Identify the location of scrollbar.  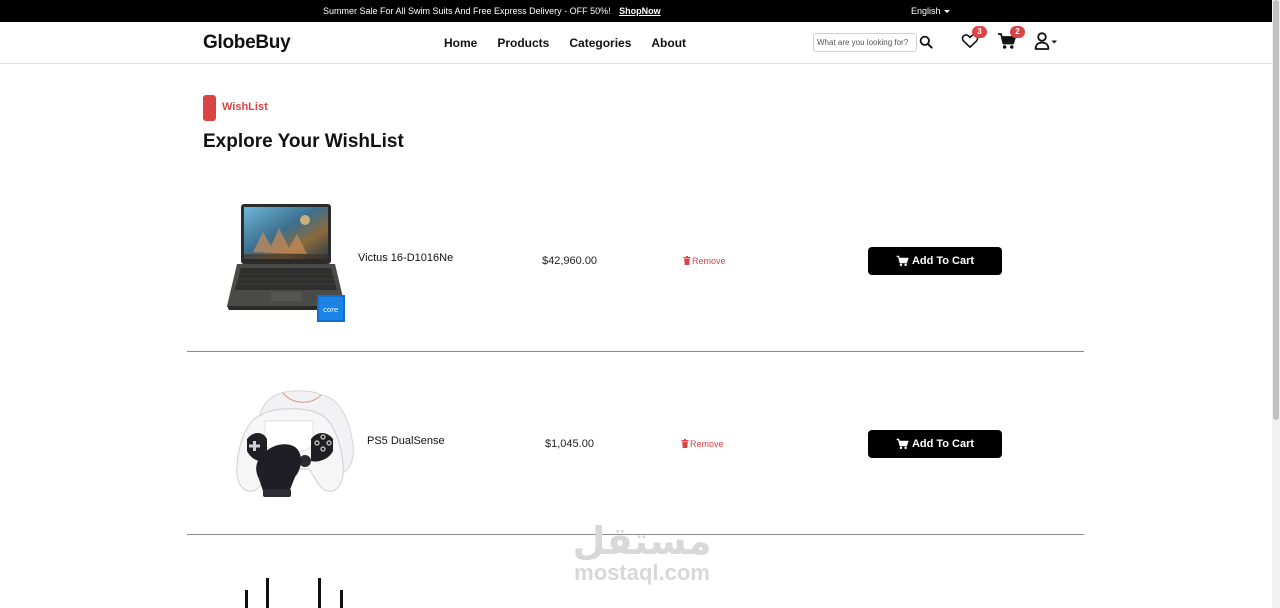
(1276, 304).